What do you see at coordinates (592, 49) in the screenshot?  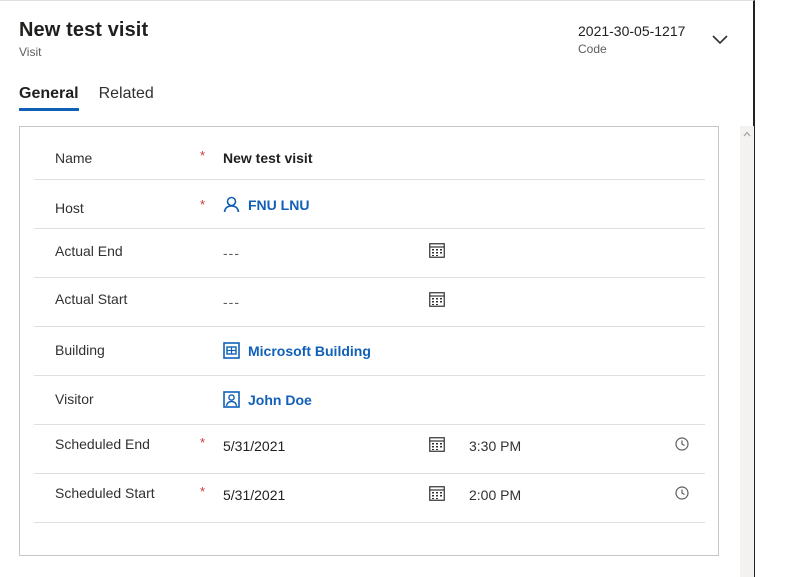 I see `code-label: Code` at bounding box center [592, 49].